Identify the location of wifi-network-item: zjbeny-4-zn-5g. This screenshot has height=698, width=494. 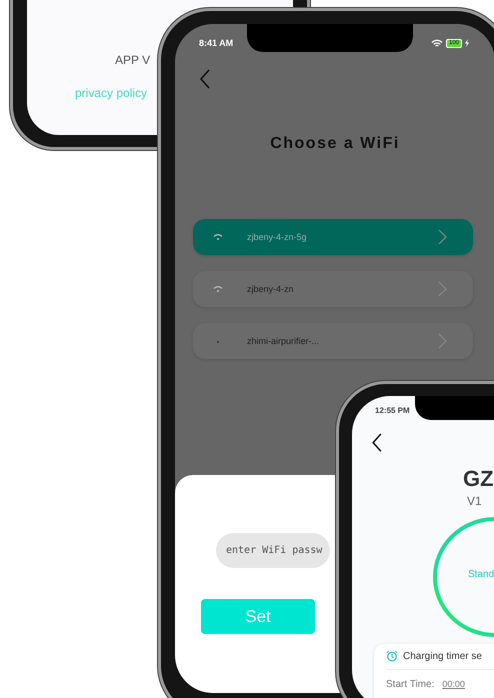
(333, 237).